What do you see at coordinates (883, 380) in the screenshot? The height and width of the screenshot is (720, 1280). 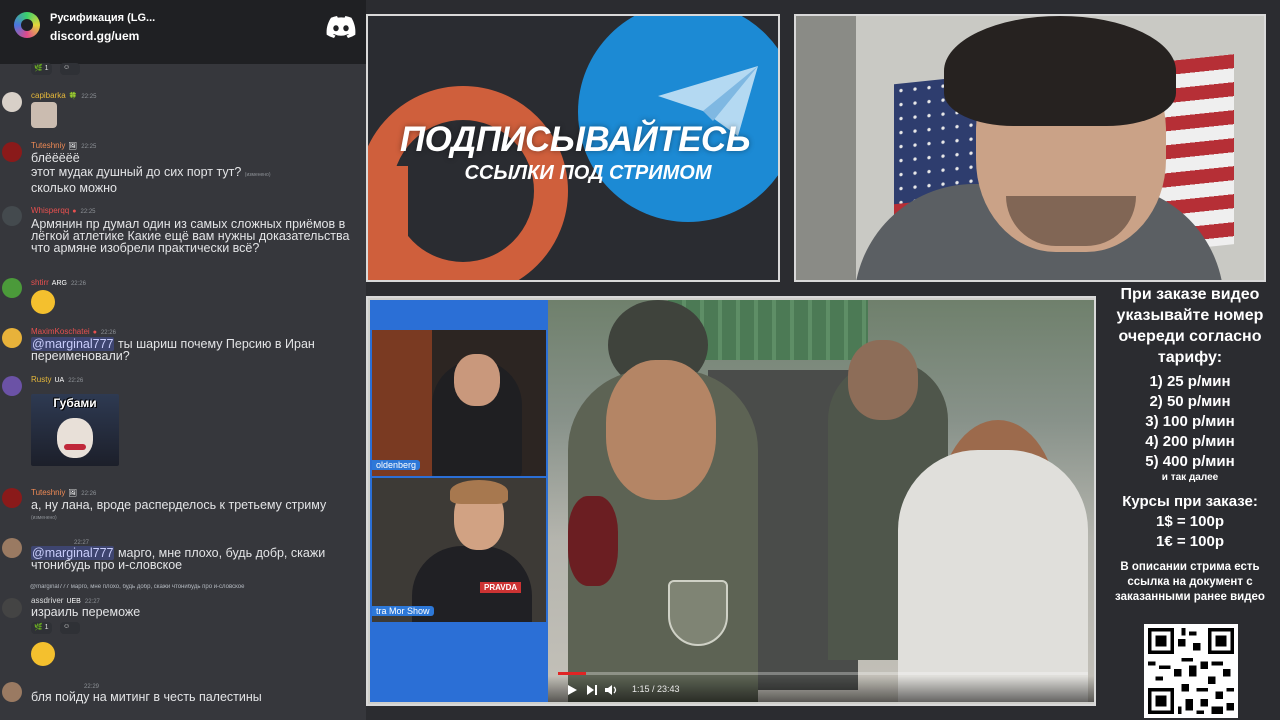 I see `figure-soldier-2-head` at bounding box center [883, 380].